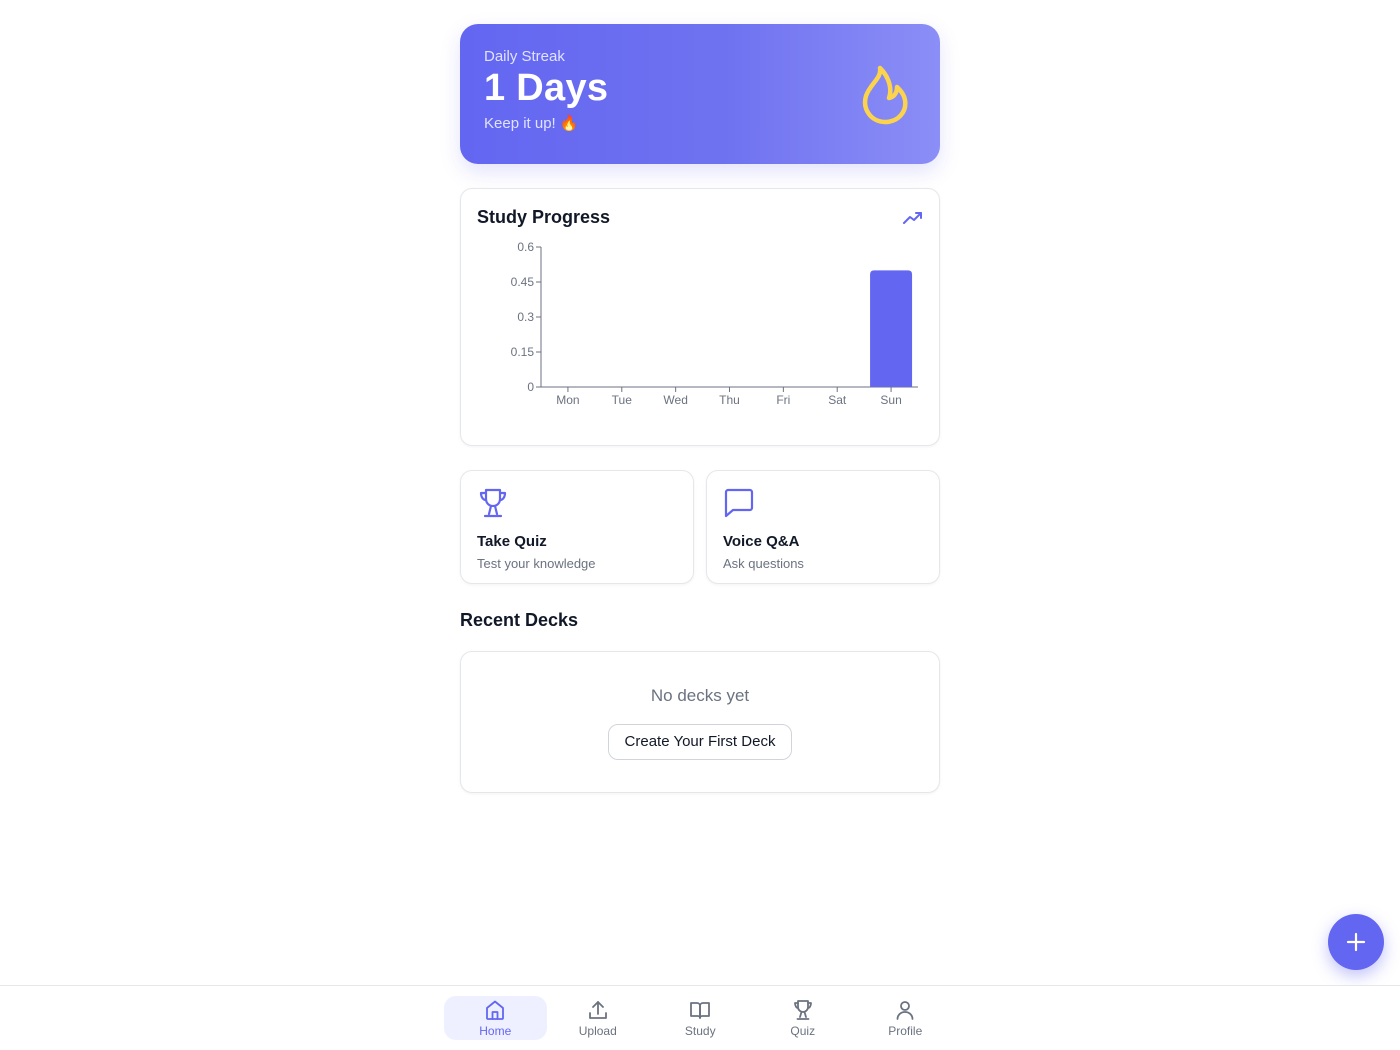  I want to click on nav-item-upload: Upload, so click(598, 1018).